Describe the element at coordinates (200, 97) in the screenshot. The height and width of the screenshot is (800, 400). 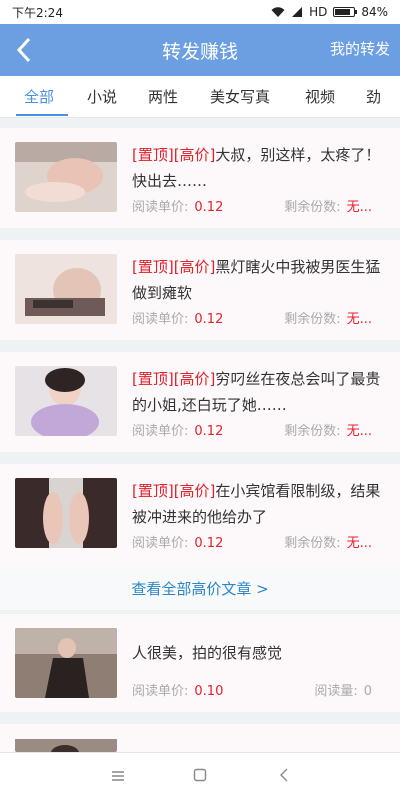
I see `category-tabs: 全部 小说 两性 美女写真 视频 劲` at that location.